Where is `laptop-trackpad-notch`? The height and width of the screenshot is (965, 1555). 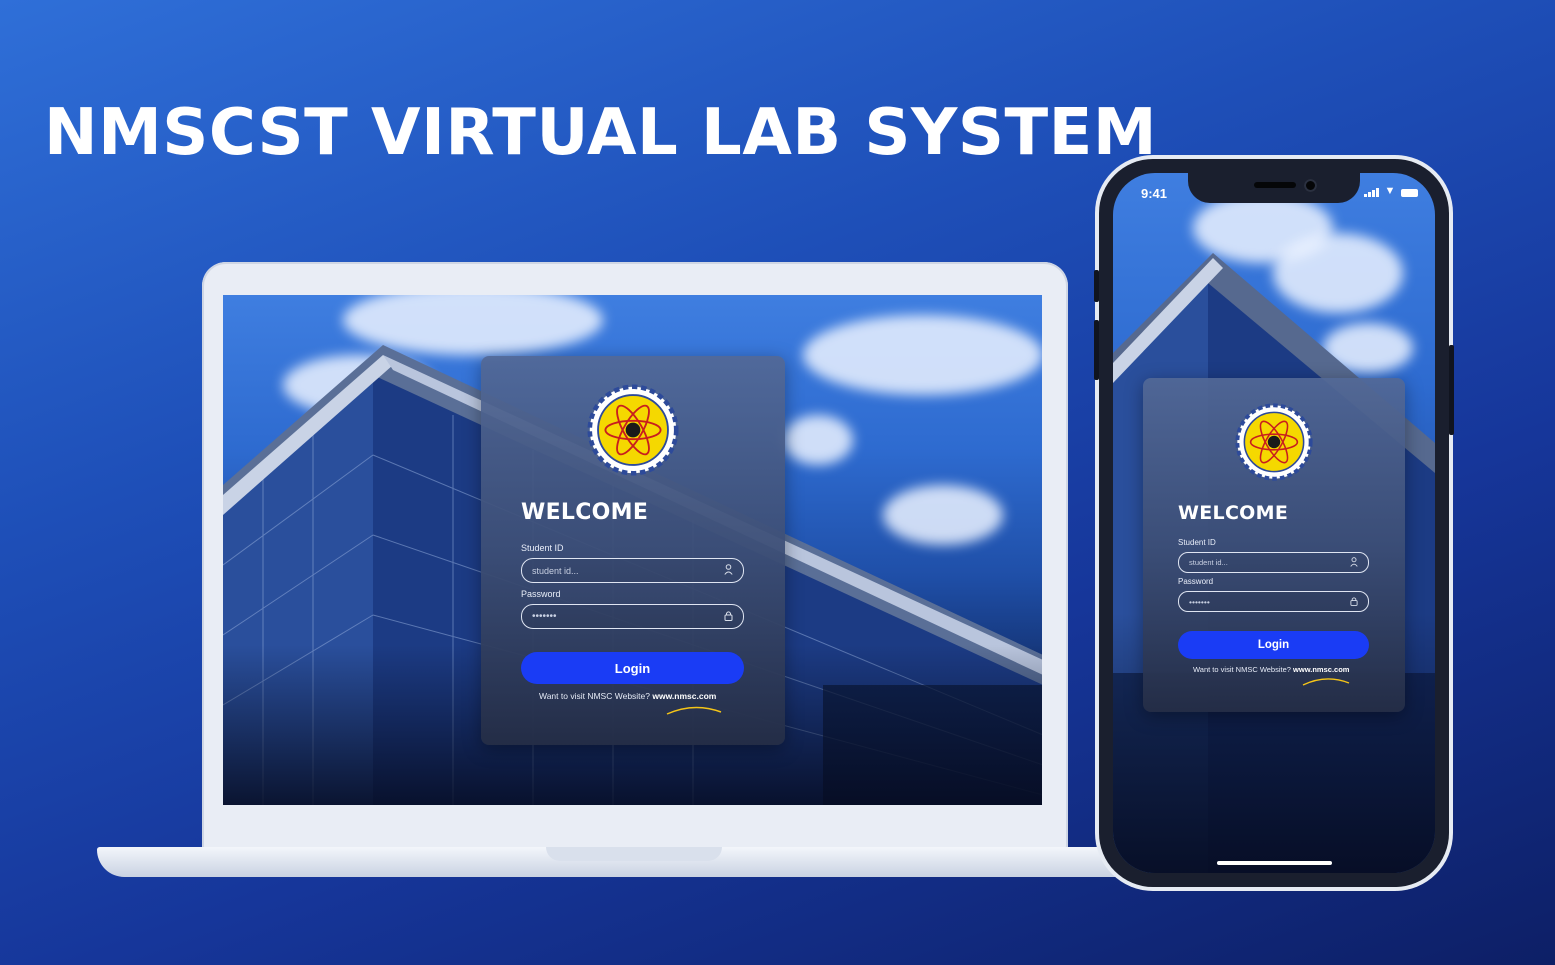
laptop-trackpad-notch is located at coordinates (634, 854).